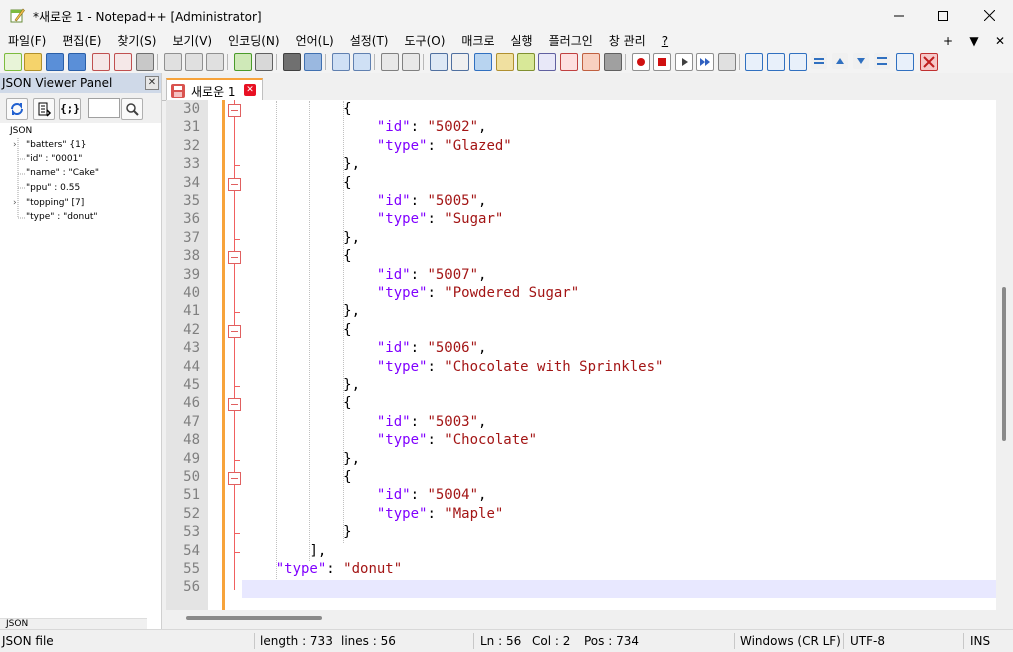 The image size is (1013, 652). I want to click on sync-horizontal-icon, so click(411, 62).